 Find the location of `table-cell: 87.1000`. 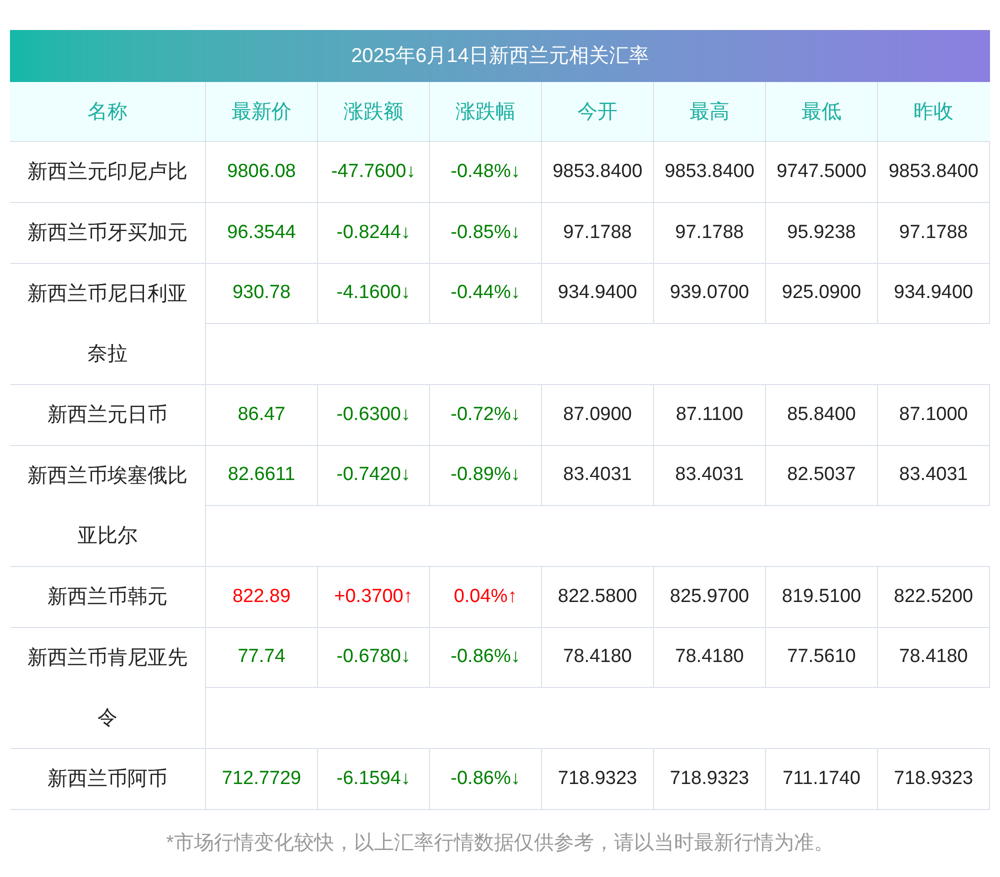

table-cell: 87.1000 is located at coordinates (934, 415).